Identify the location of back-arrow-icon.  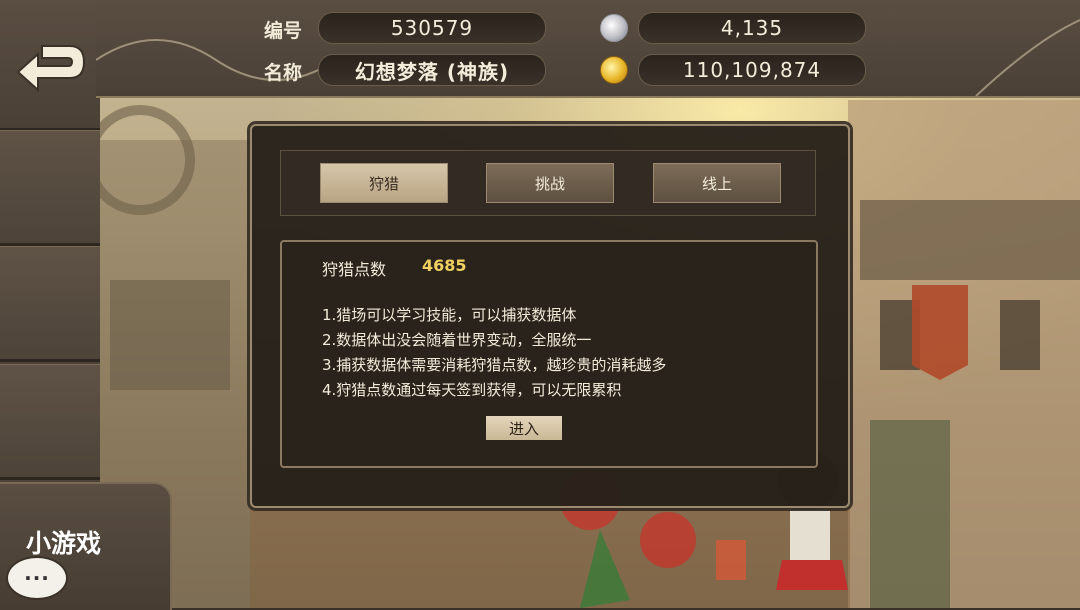
(51, 69).